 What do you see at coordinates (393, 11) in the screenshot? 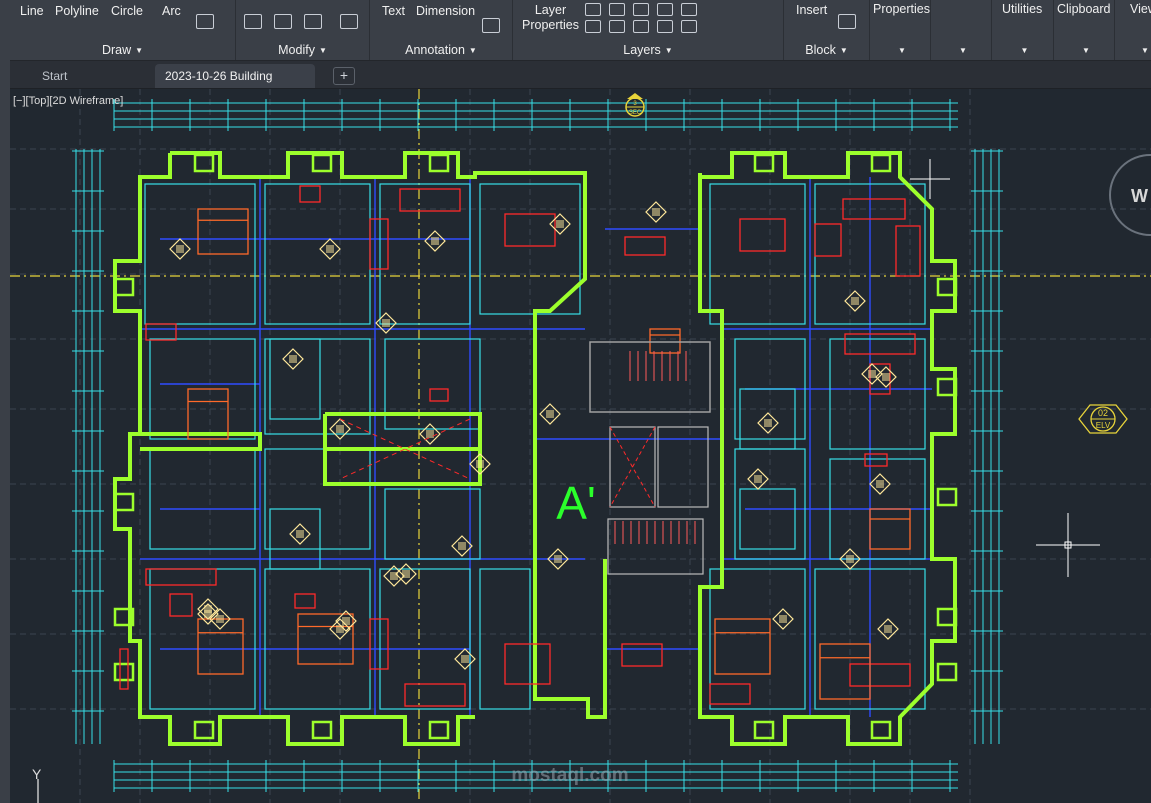
I see `text-tool: Text` at bounding box center [393, 11].